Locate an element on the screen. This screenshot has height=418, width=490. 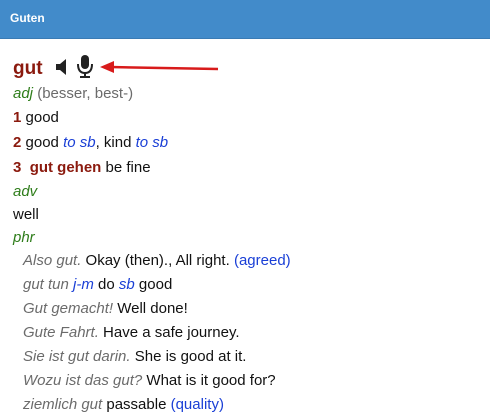
adj-forms: (besser, best-) is located at coordinates (85, 93).